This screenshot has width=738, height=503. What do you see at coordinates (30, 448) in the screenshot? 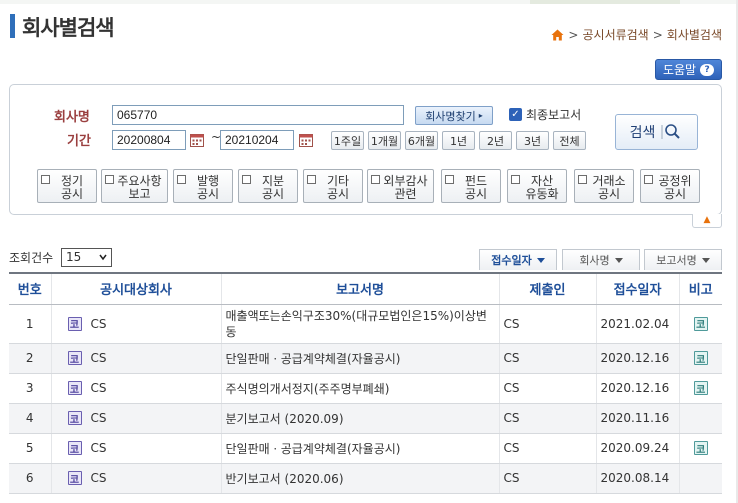
I see `row-number: 5` at bounding box center [30, 448].